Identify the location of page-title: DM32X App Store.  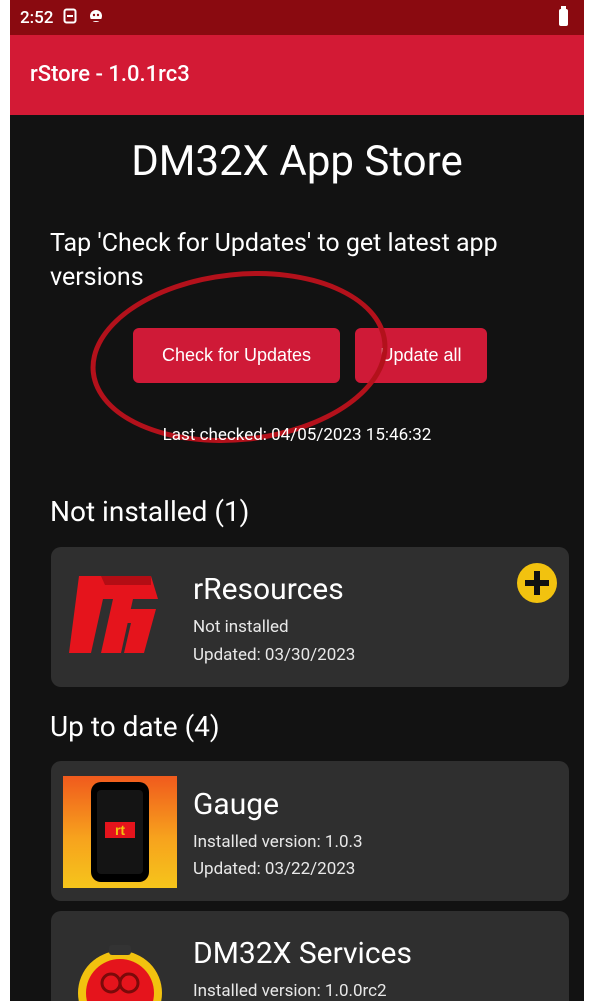
(297, 161).